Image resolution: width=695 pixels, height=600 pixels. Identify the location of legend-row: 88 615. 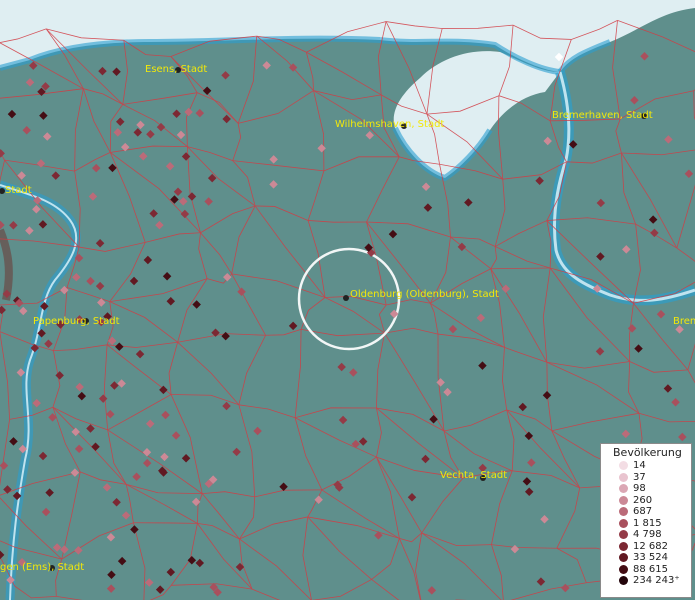
(646, 570).